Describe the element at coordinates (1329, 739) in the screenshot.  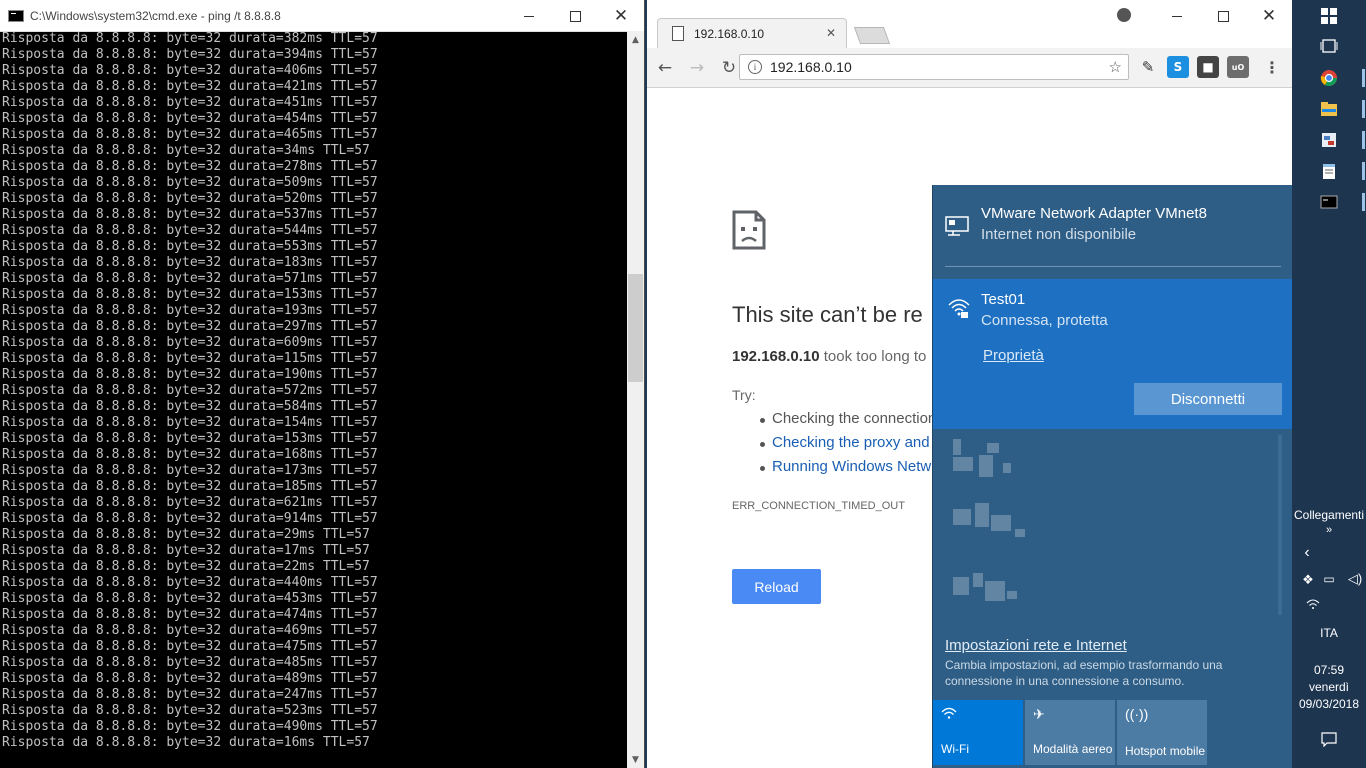
I see `action-center-icon` at that location.